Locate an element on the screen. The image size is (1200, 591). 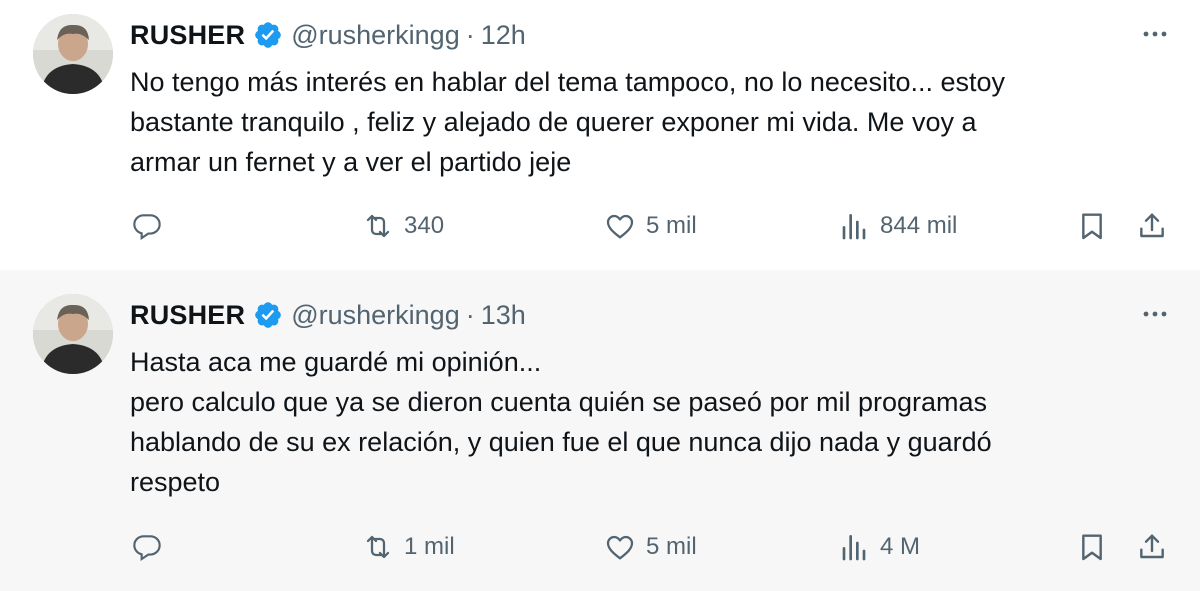
retweet-count: 1 mil is located at coordinates (429, 546).